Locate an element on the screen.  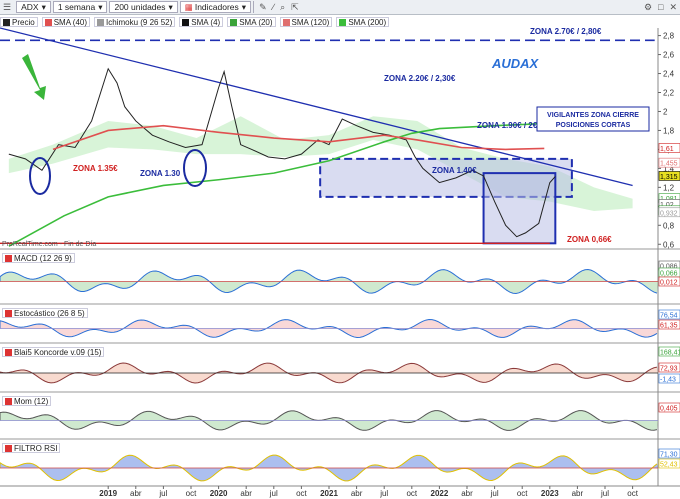
source-label: ProRealTime.com - Fin de Día is located at coordinates (49, 244).